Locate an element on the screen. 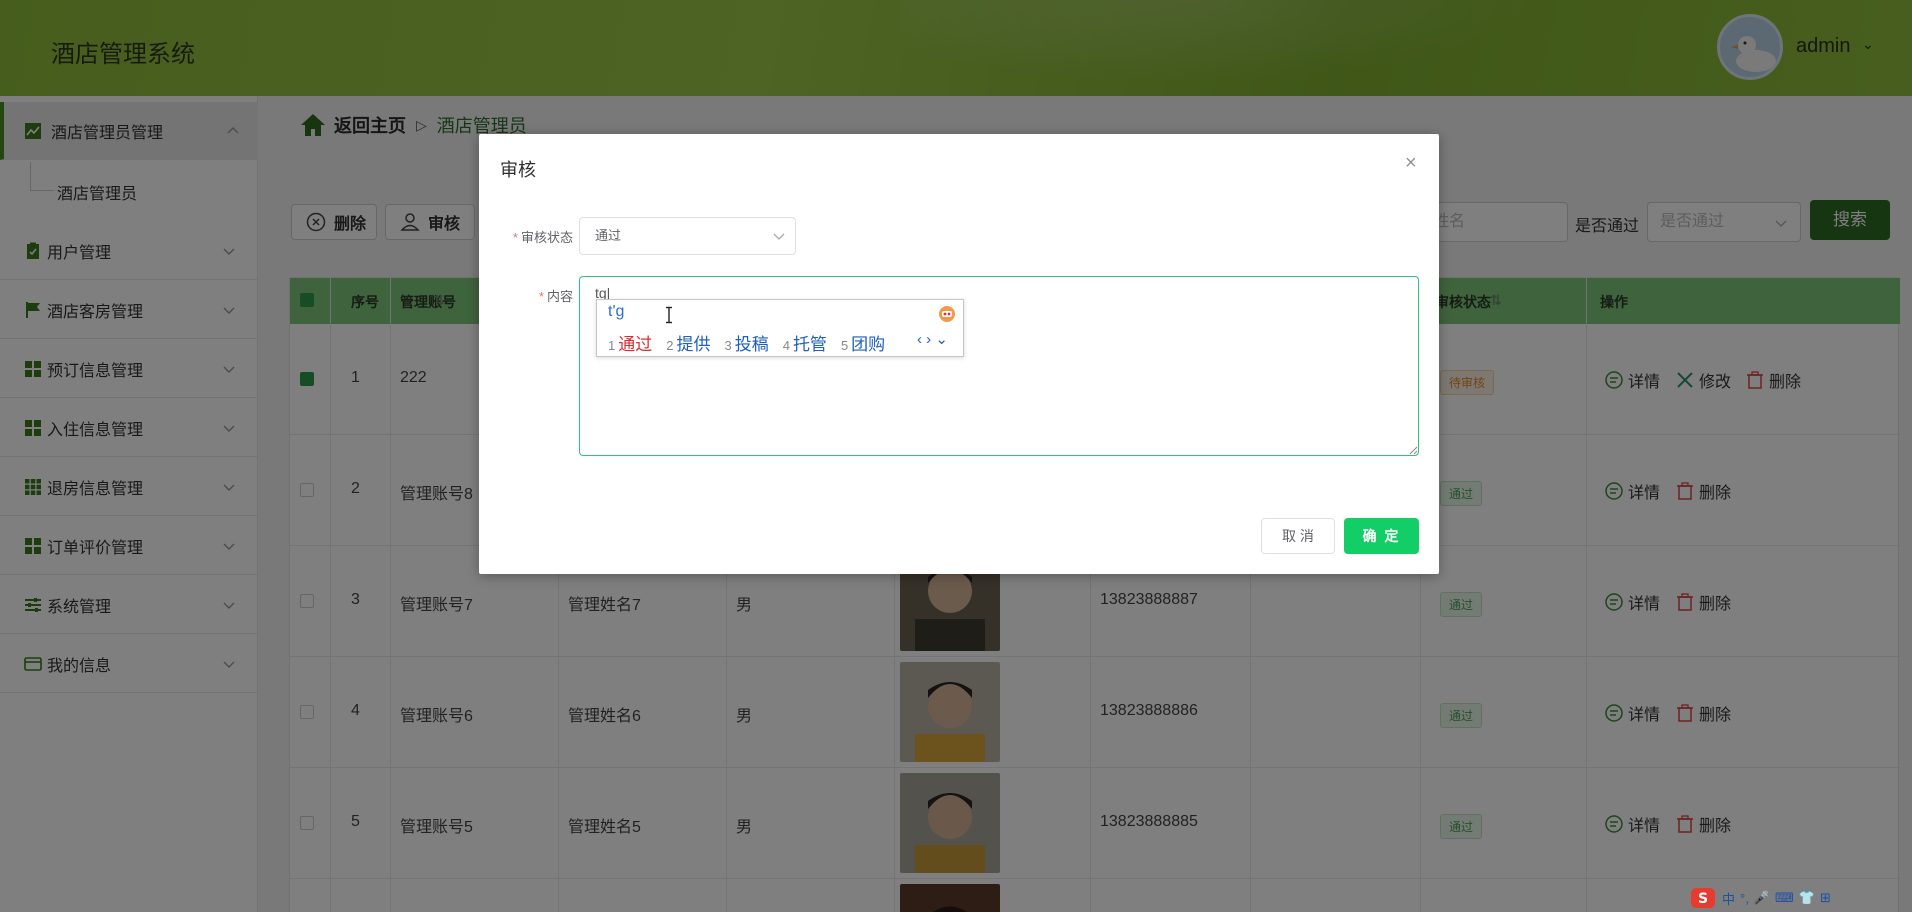  svg-text: S is located at coordinates (1703, 899).